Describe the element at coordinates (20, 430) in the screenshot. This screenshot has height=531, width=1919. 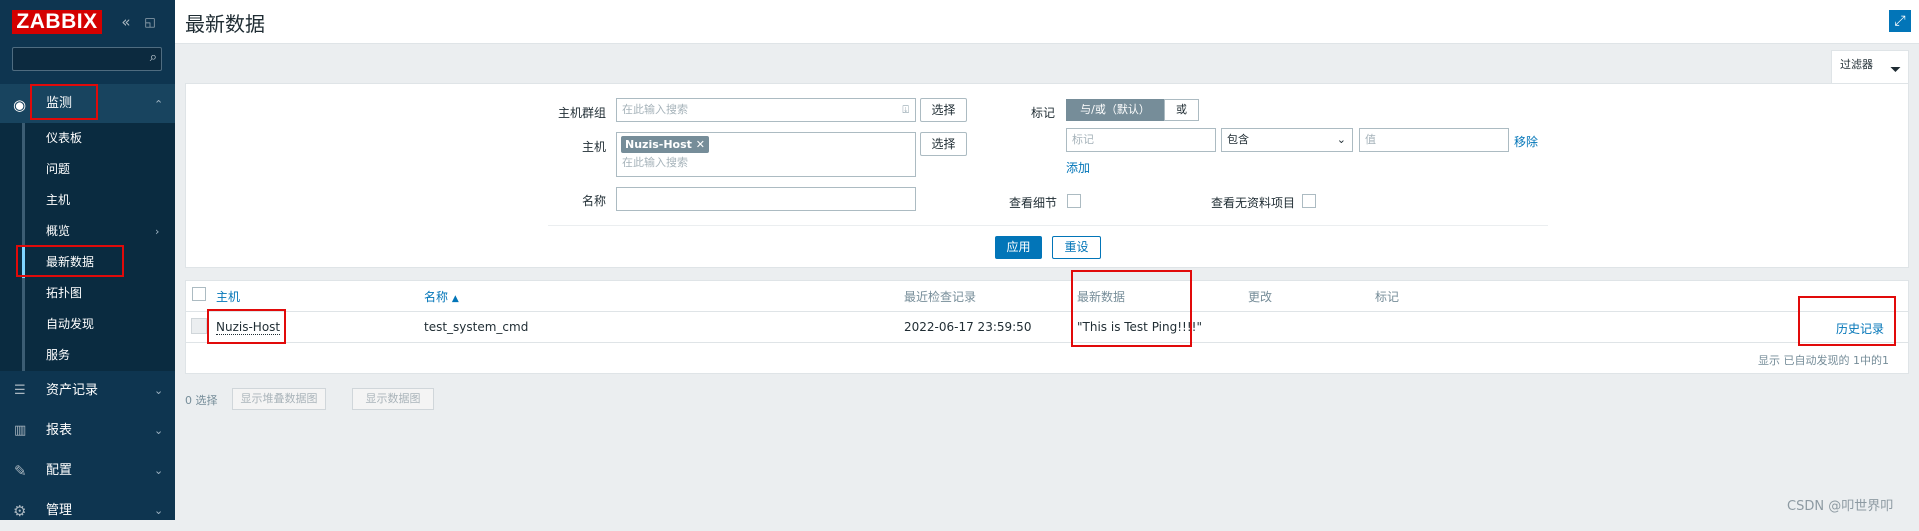
I see `bar-chart-icon: ▥` at that location.